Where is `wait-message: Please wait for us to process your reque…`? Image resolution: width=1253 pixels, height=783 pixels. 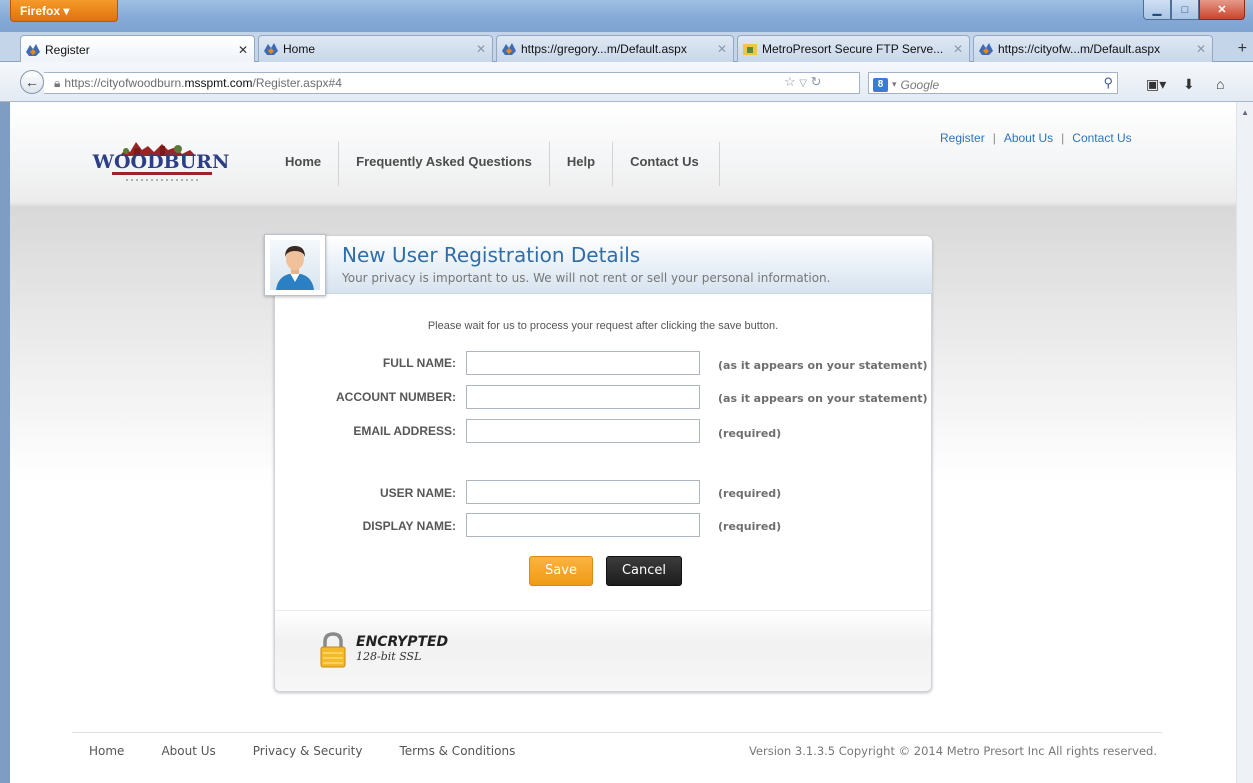
wait-message: Please wait for us to process your reque… is located at coordinates (603, 326).